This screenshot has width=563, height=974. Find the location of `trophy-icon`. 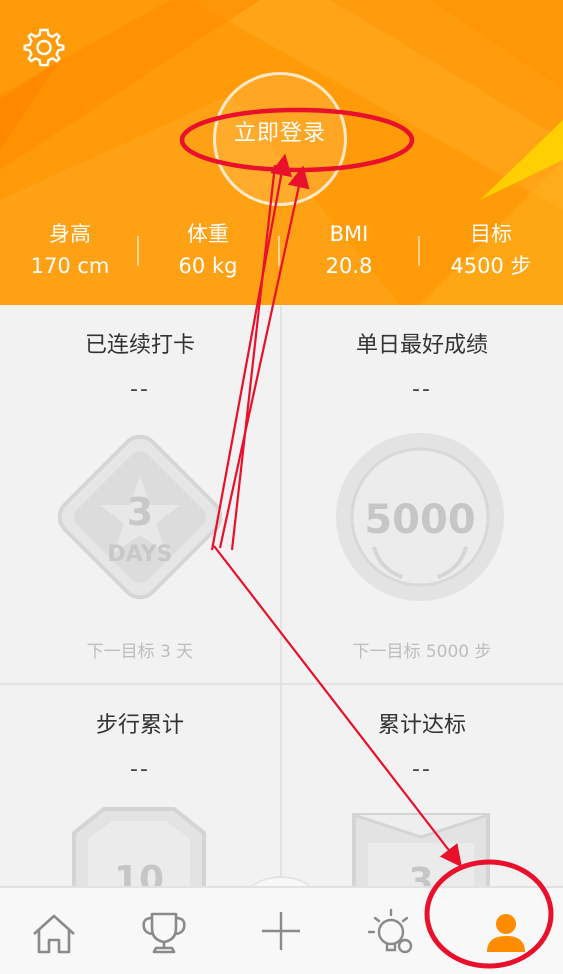

trophy-icon is located at coordinates (164, 933).